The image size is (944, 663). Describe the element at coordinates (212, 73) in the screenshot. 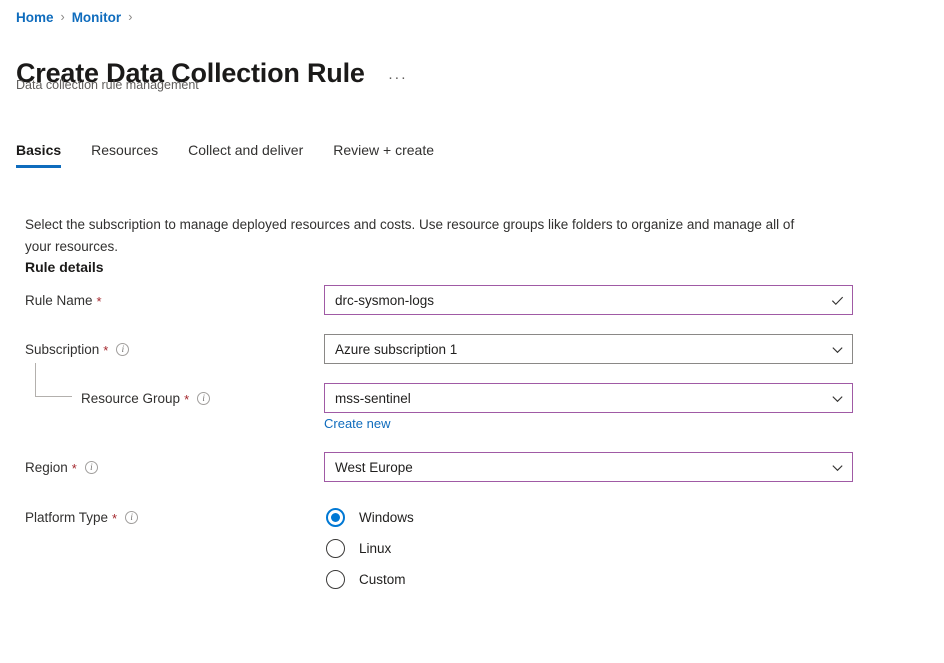

I see `page-title-row: Create Data Collection Rule ···` at that location.